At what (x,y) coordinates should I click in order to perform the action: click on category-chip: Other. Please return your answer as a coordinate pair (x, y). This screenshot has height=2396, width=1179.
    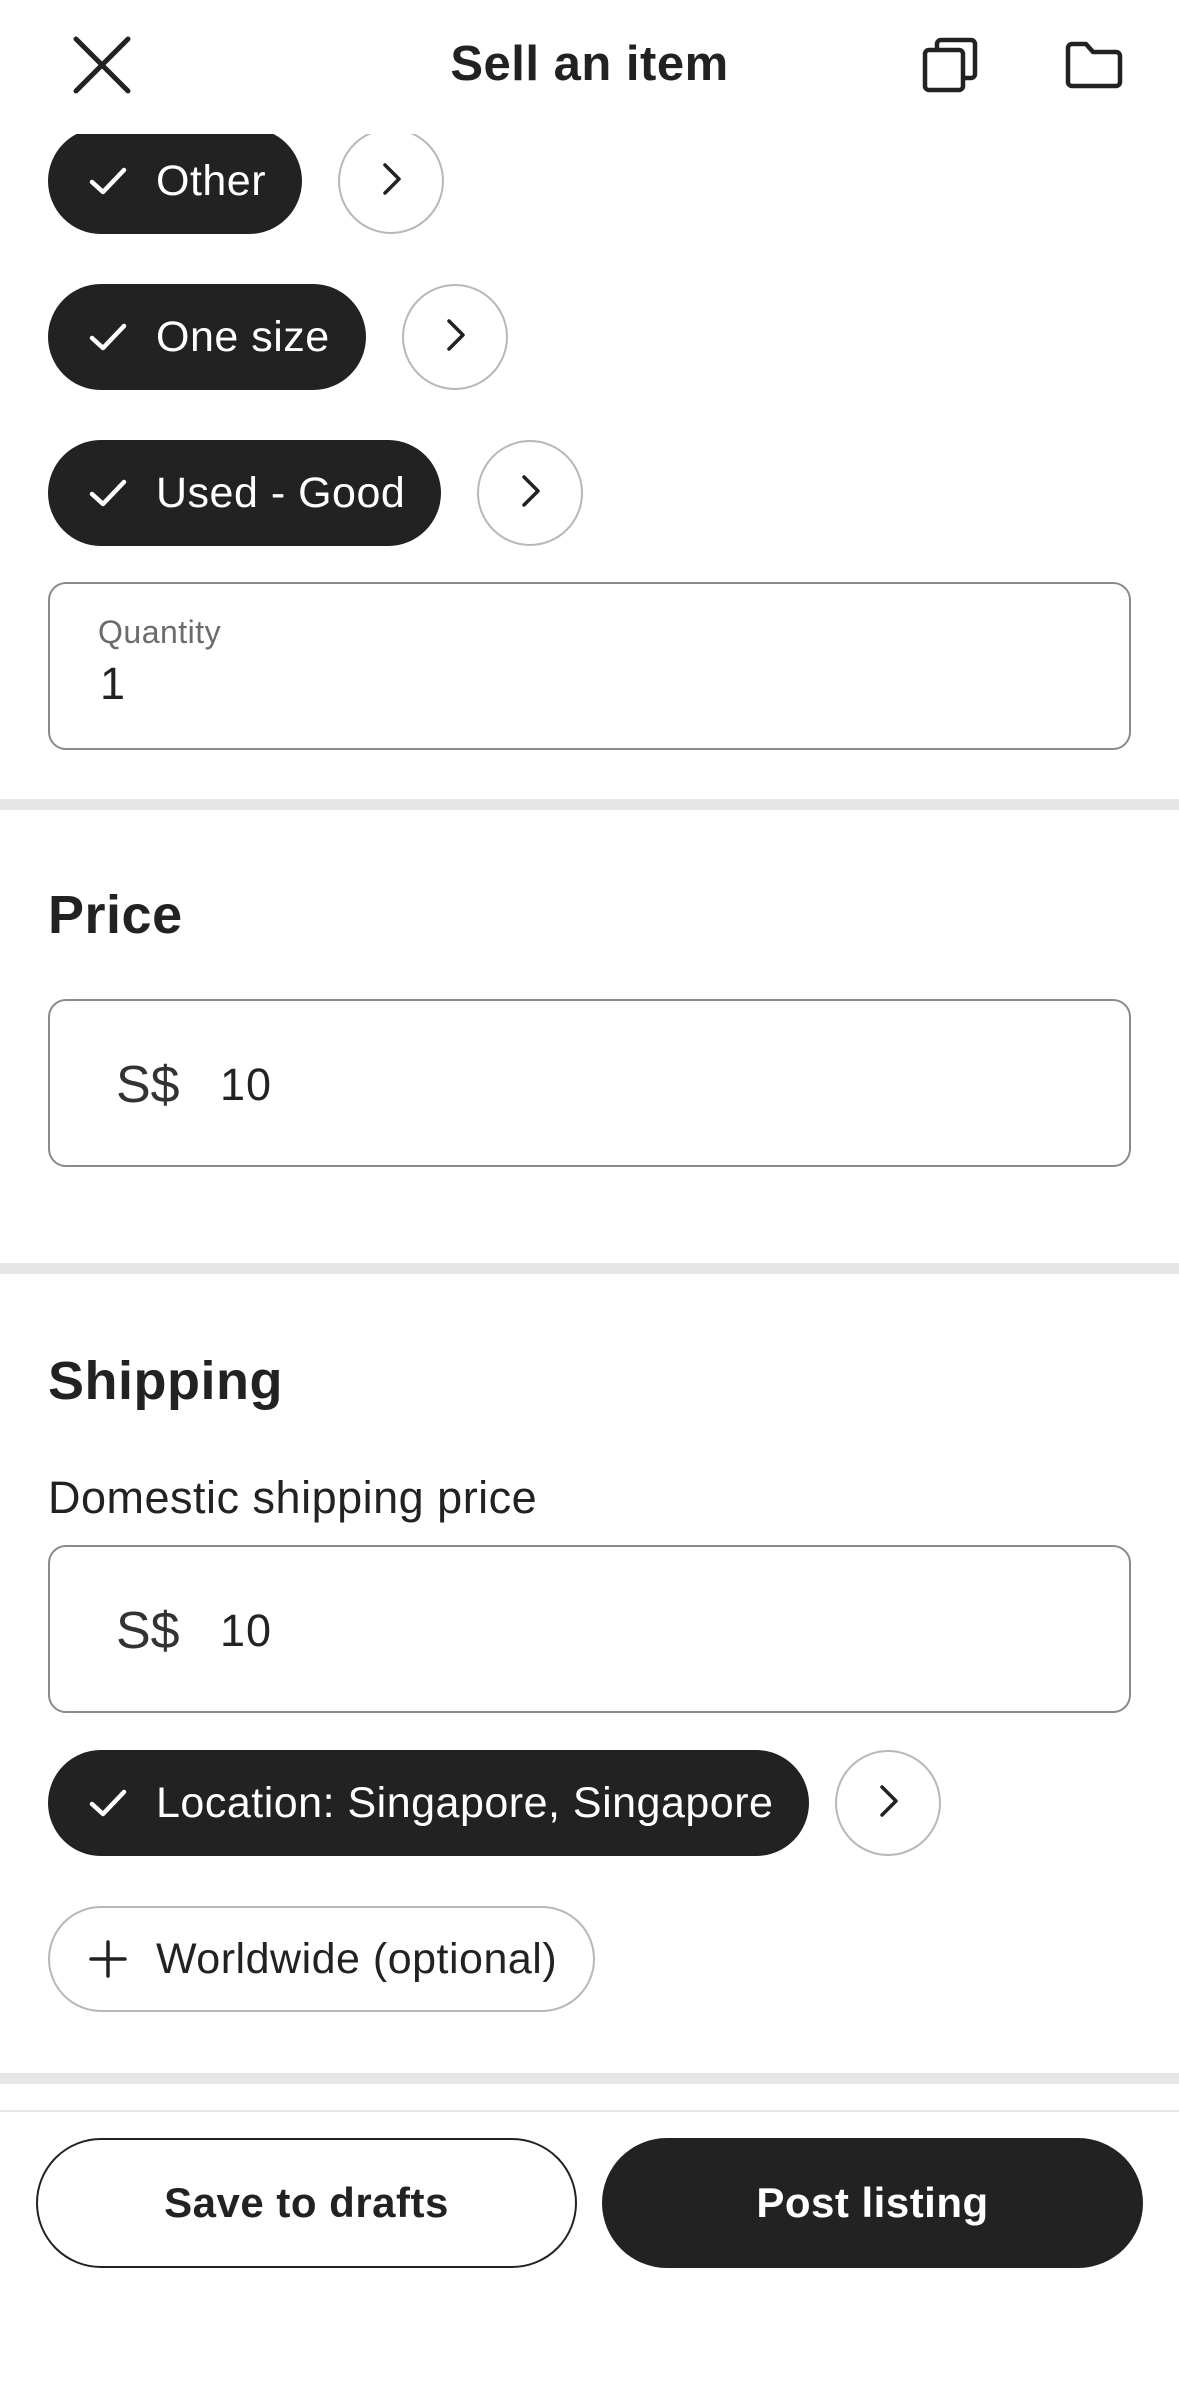
    Looking at the image, I should click on (175, 181).